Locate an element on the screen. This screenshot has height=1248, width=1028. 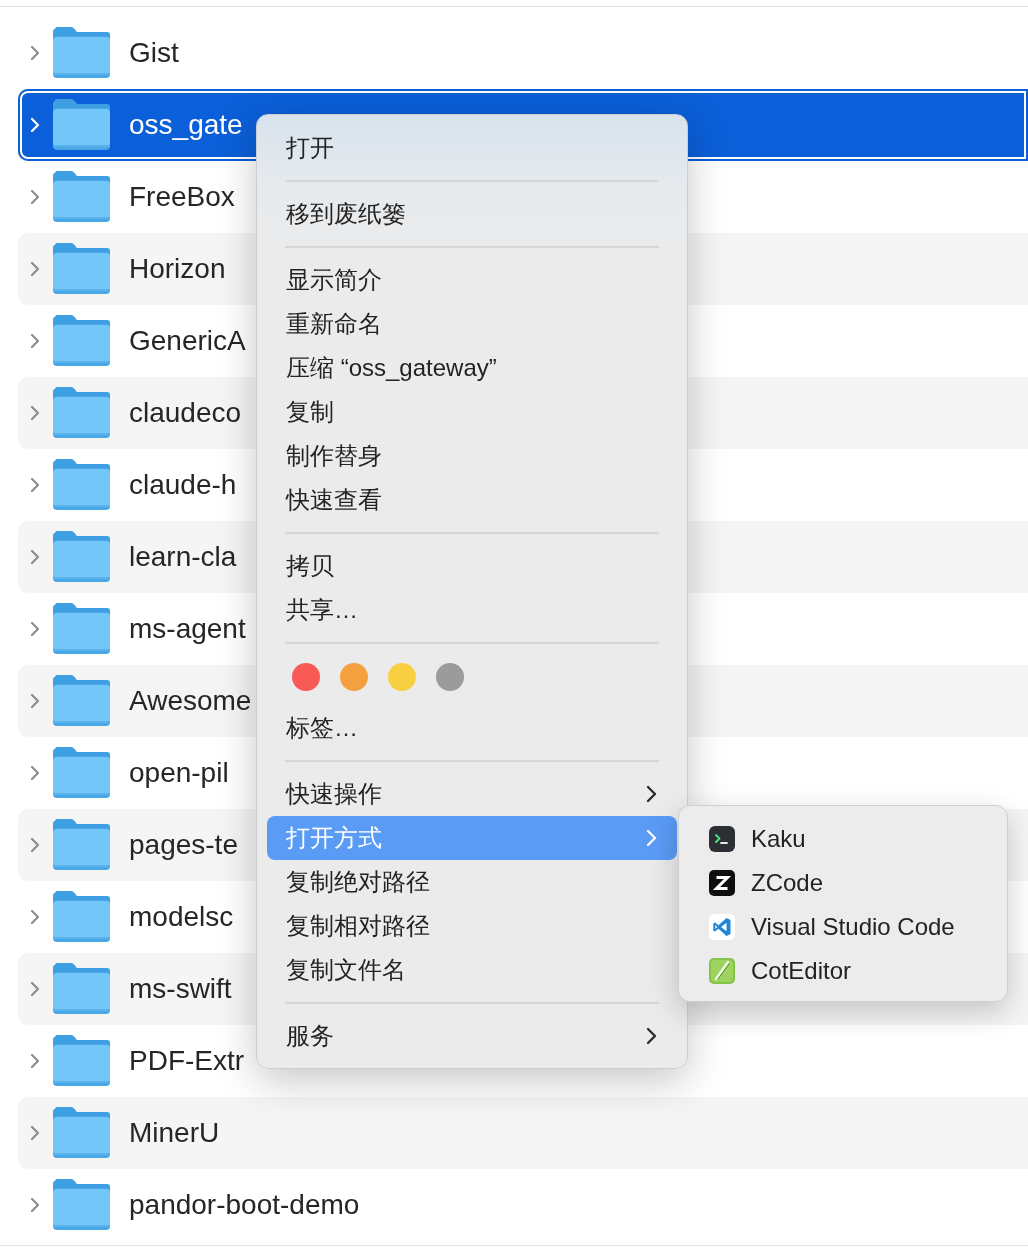
folder-name: ms-agent is located at coordinates (187, 629).